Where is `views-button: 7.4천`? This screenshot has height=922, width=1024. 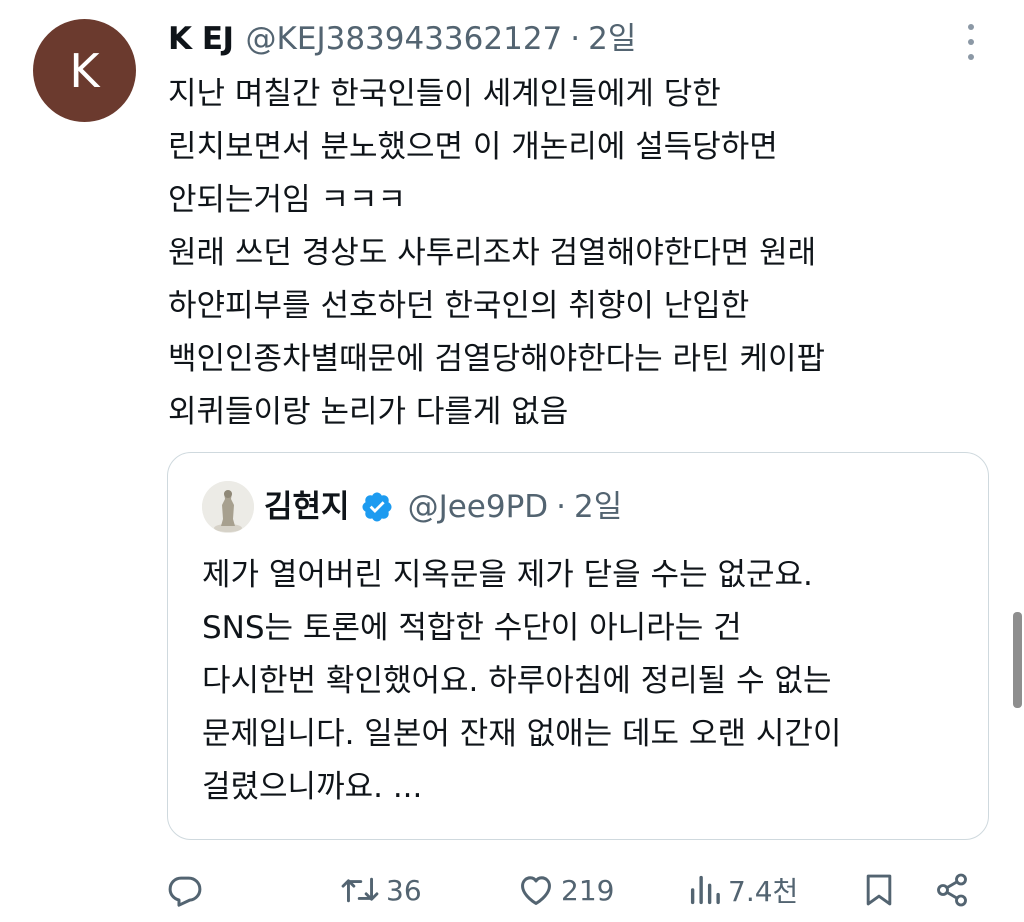
views-button: 7.4천 is located at coordinates (743, 890).